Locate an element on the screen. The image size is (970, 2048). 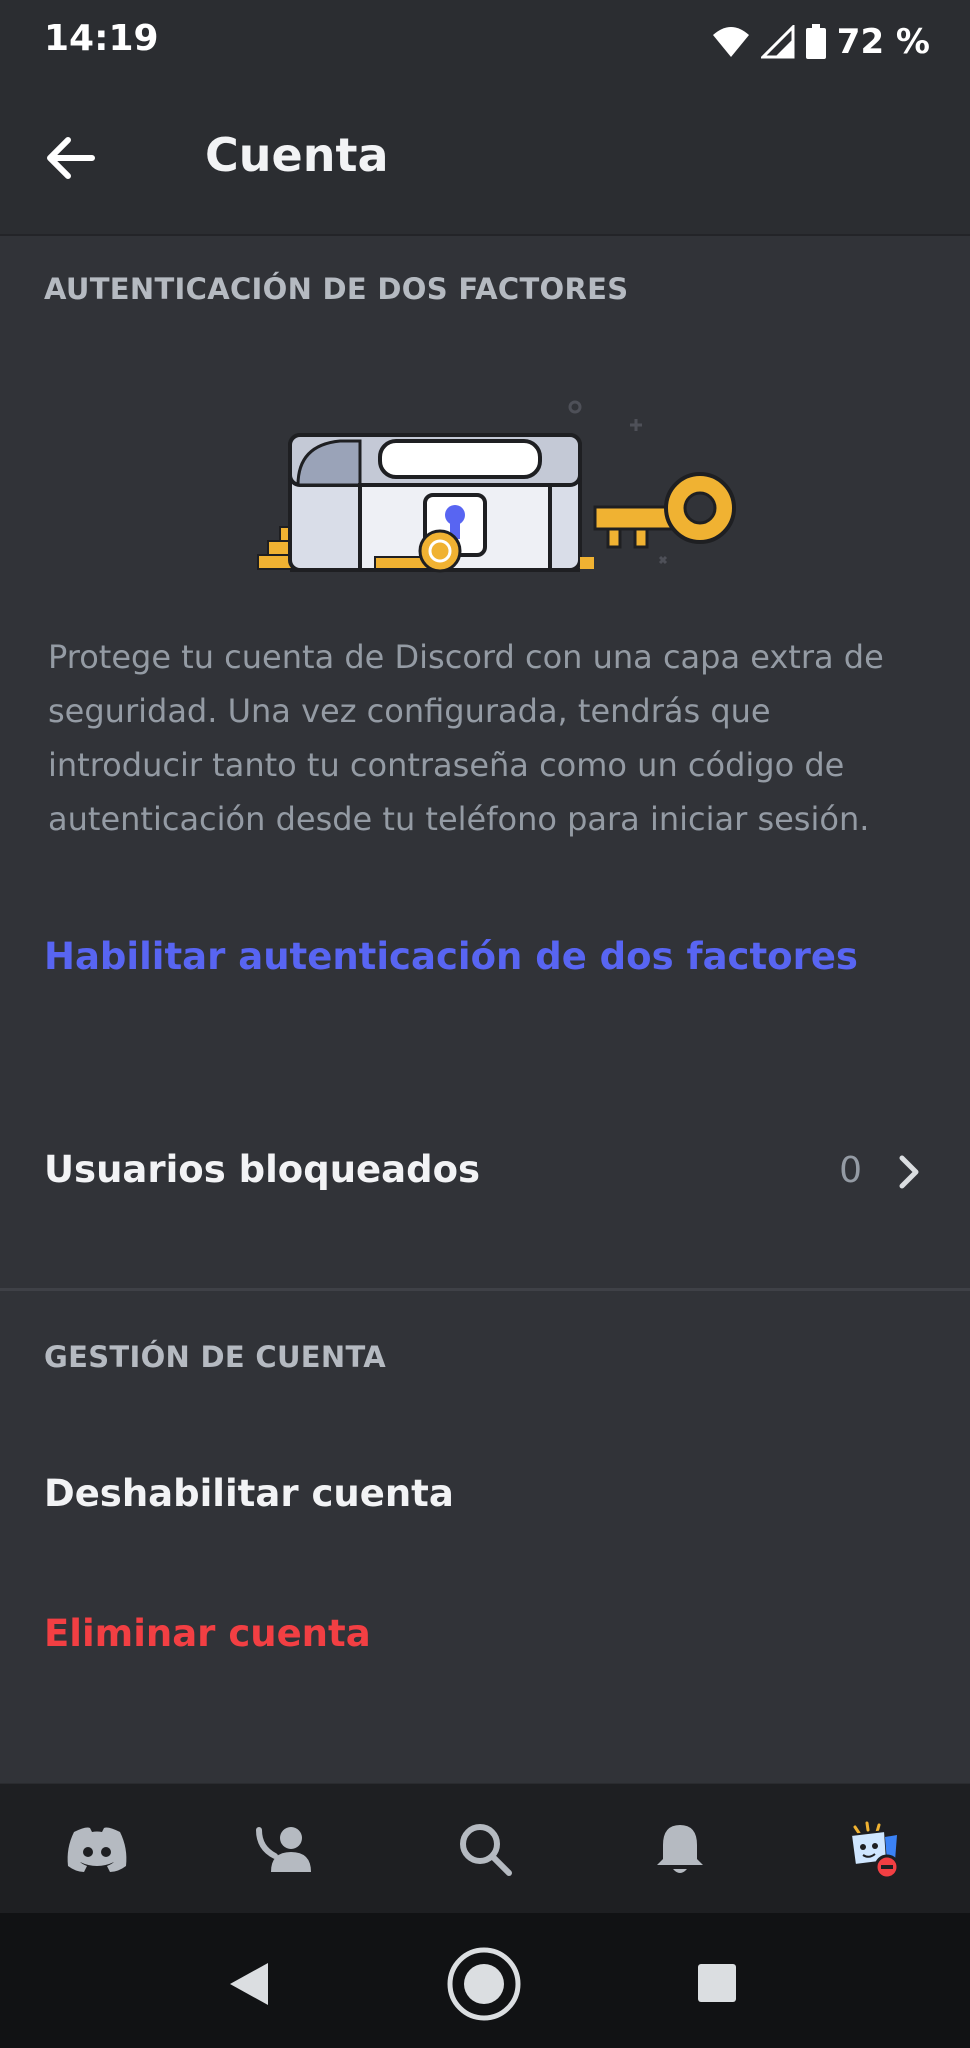
disable-account-row: Deshabilitar cuenta is located at coordinates (485, 1497).